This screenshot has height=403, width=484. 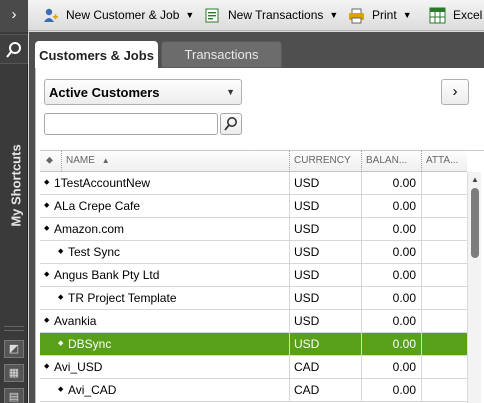 I want to click on new-customer-icon, so click(x=50, y=15).